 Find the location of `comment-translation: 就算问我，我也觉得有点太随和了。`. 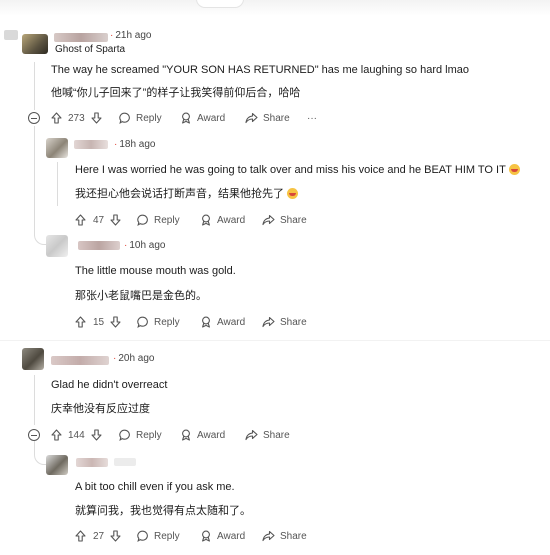

comment-translation: 就算问我，我也觉得有点太随和了。 is located at coordinates (163, 511).